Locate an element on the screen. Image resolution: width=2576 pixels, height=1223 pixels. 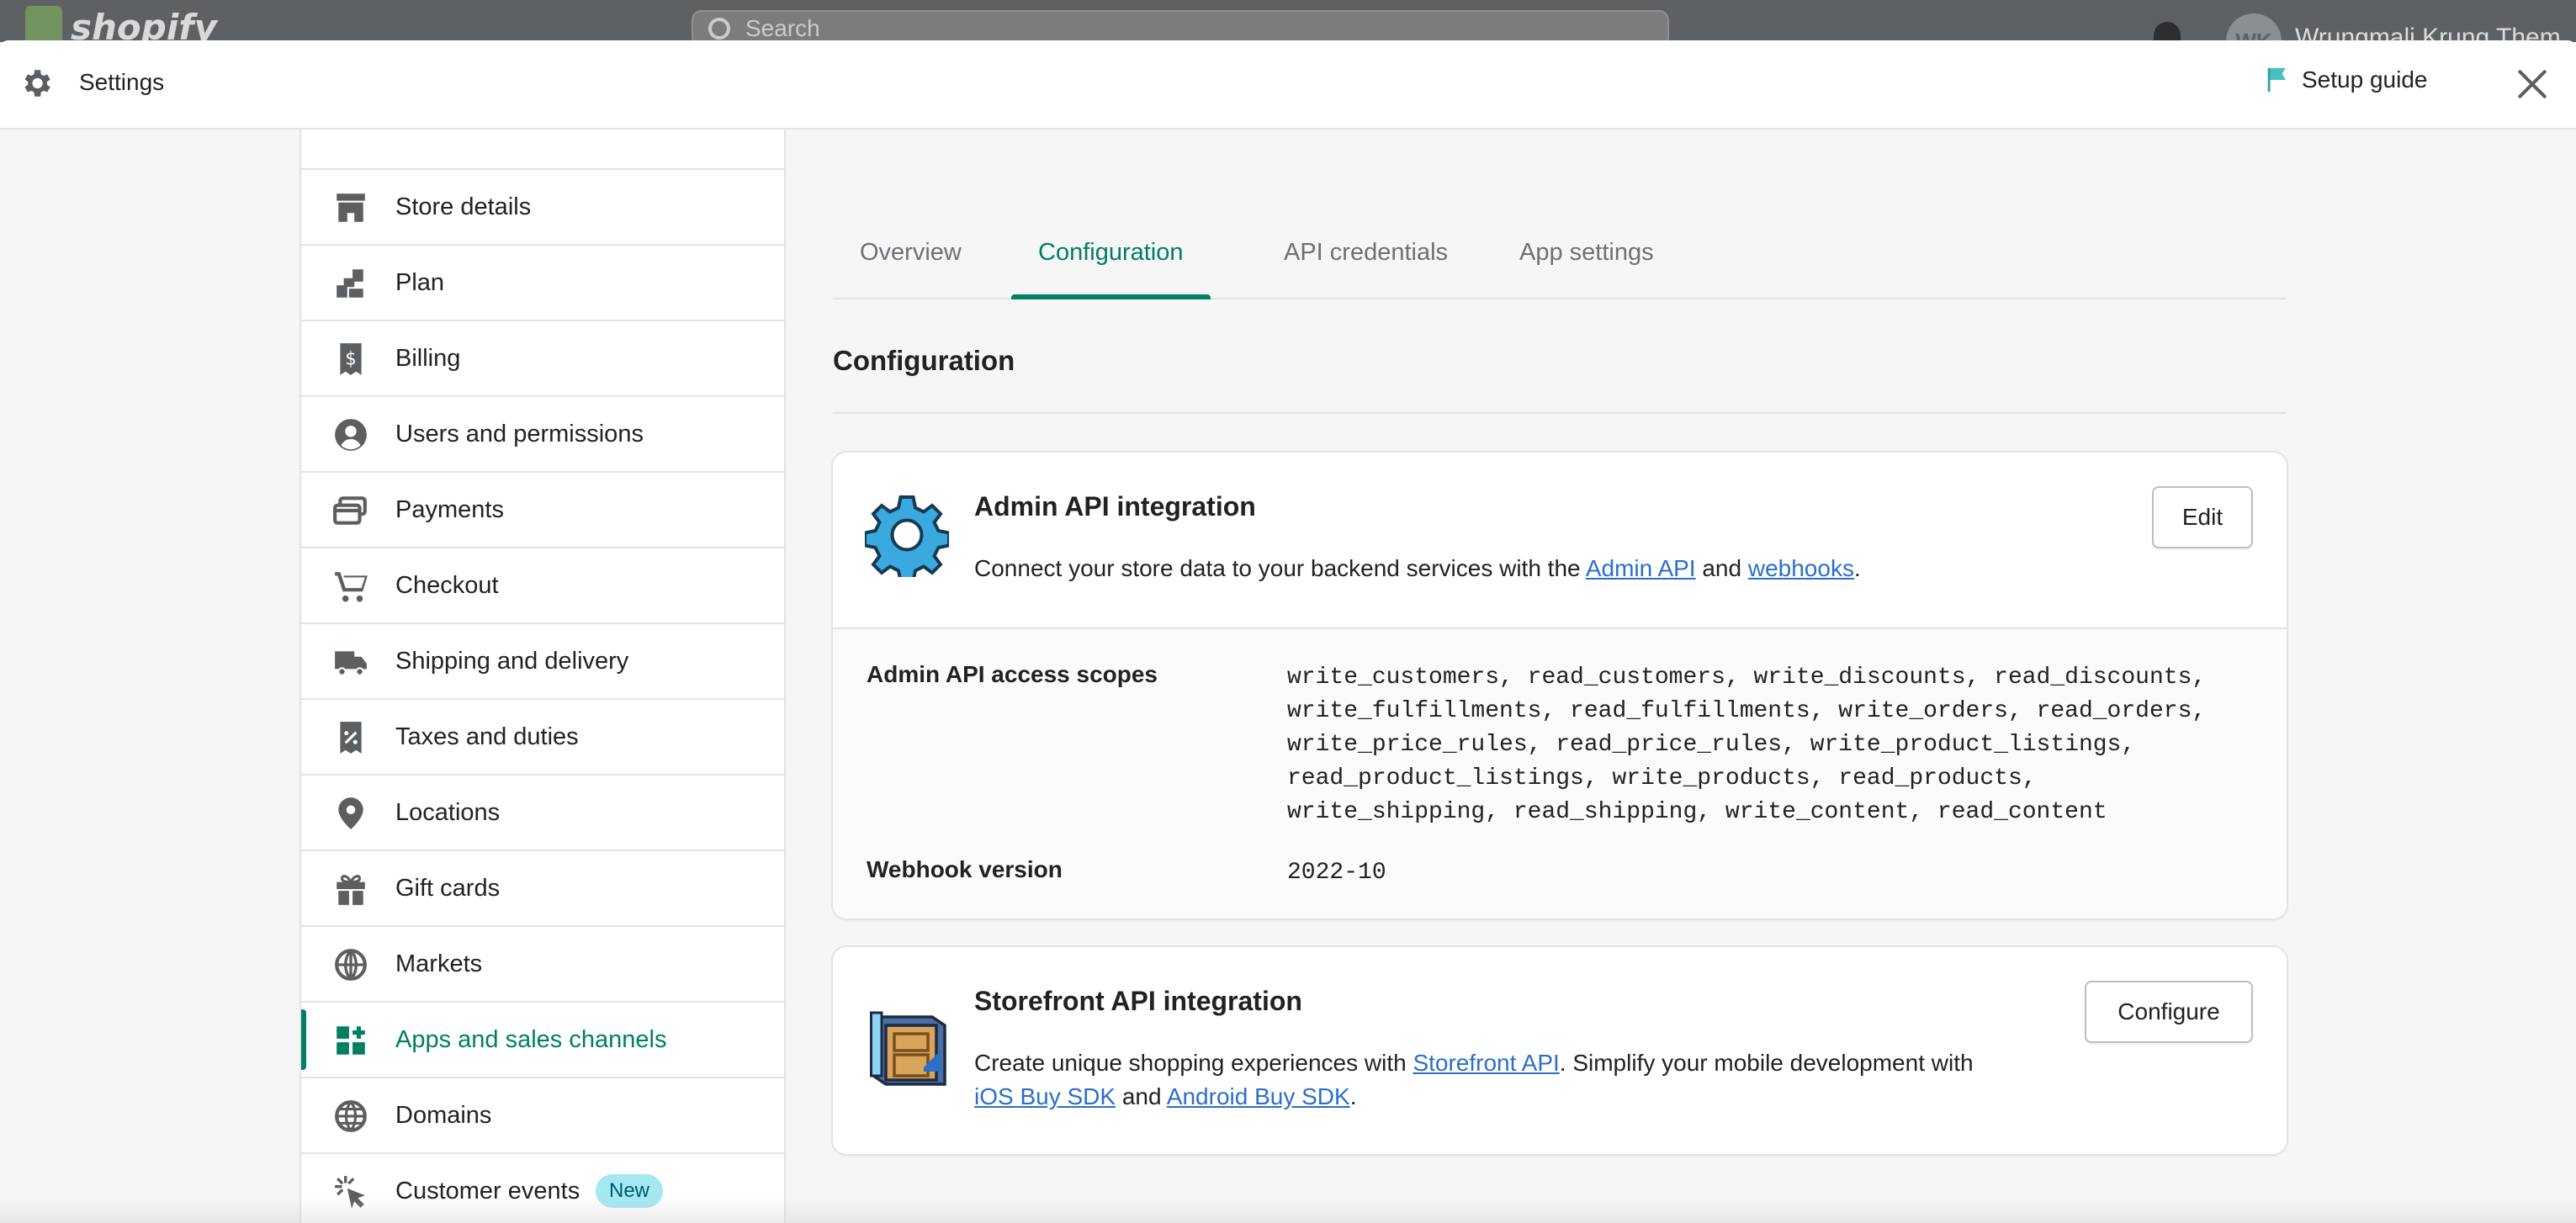
sidebar-scrolled-item is located at coordinates (542, 150).